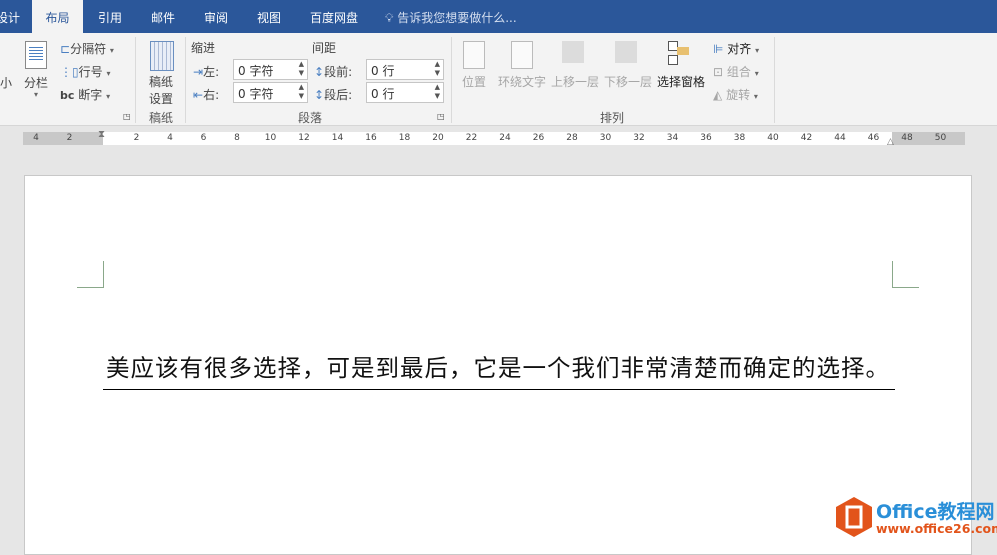  What do you see at coordinates (639, 138) in the screenshot?
I see `ruler-number: 32` at bounding box center [639, 138].